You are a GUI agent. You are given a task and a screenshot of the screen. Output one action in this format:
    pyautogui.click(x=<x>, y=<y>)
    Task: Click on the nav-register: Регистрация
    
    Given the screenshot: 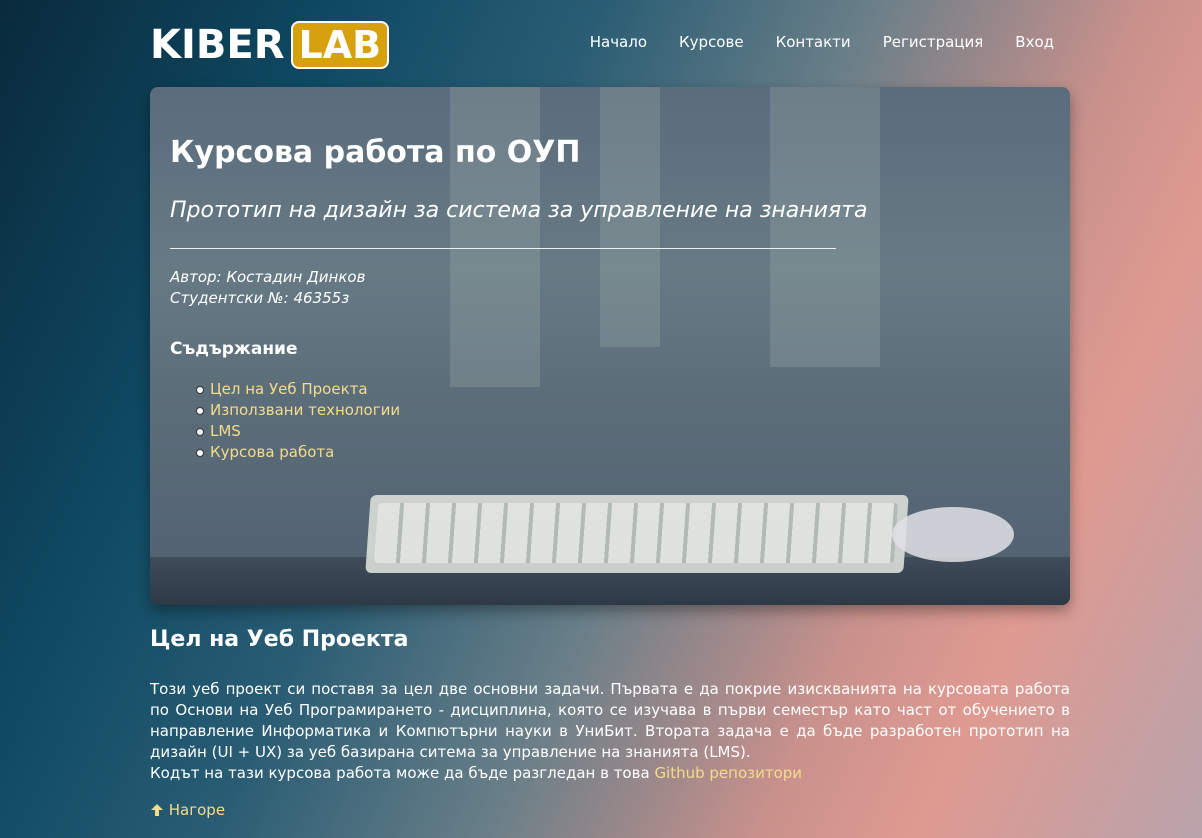 What is the action you would take?
    pyautogui.click(x=933, y=42)
    